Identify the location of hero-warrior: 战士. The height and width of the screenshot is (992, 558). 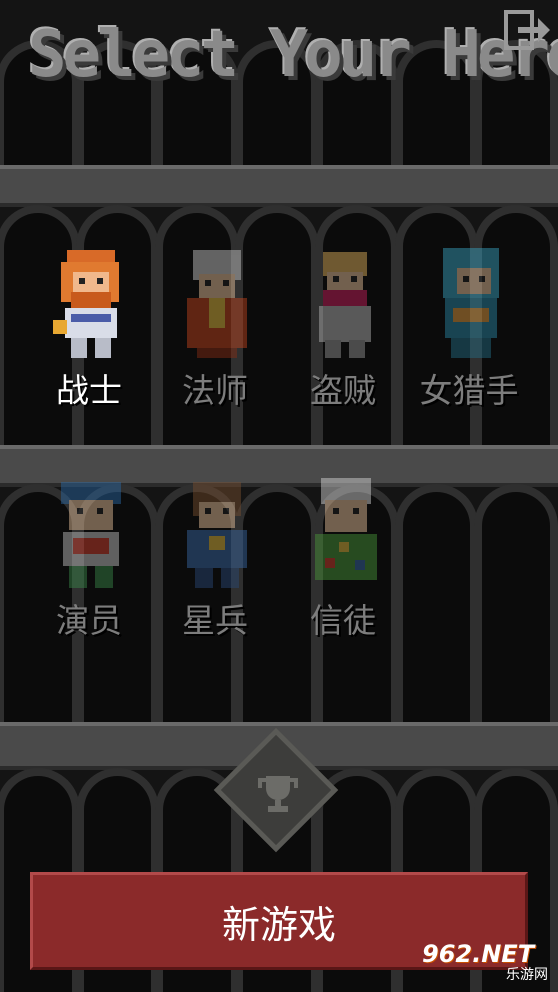
(89, 330).